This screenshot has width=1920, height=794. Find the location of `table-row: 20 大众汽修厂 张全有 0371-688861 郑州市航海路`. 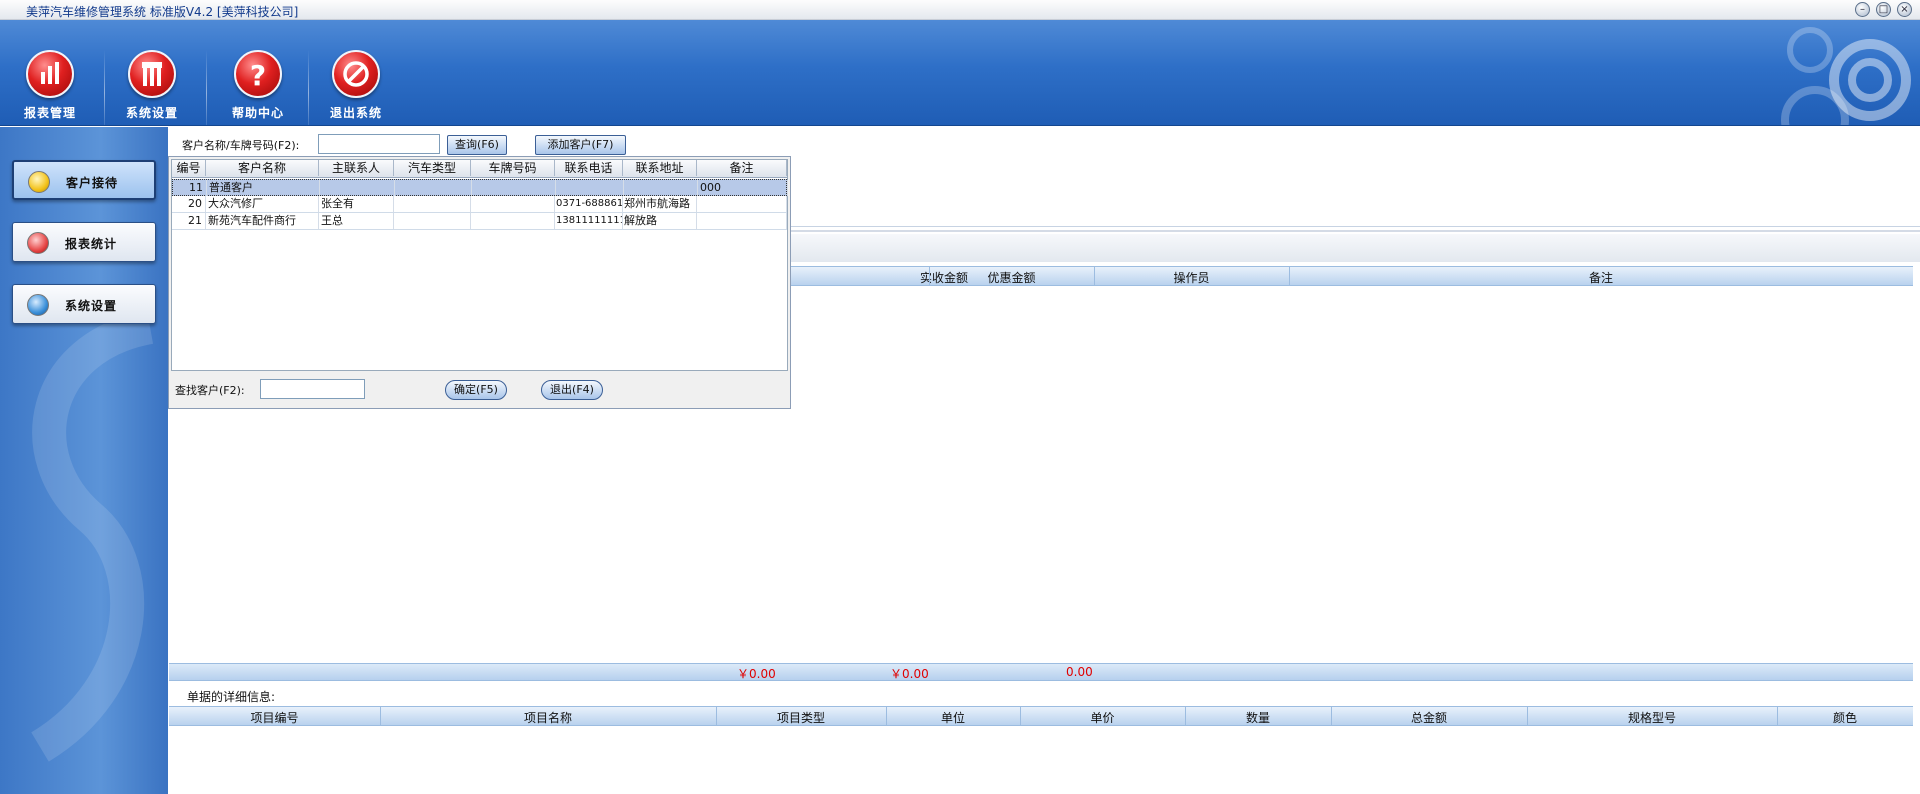

table-row: 20 大众汽修厂 张全有 0371-688861 郑州市航海路 is located at coordinates (479, 204).